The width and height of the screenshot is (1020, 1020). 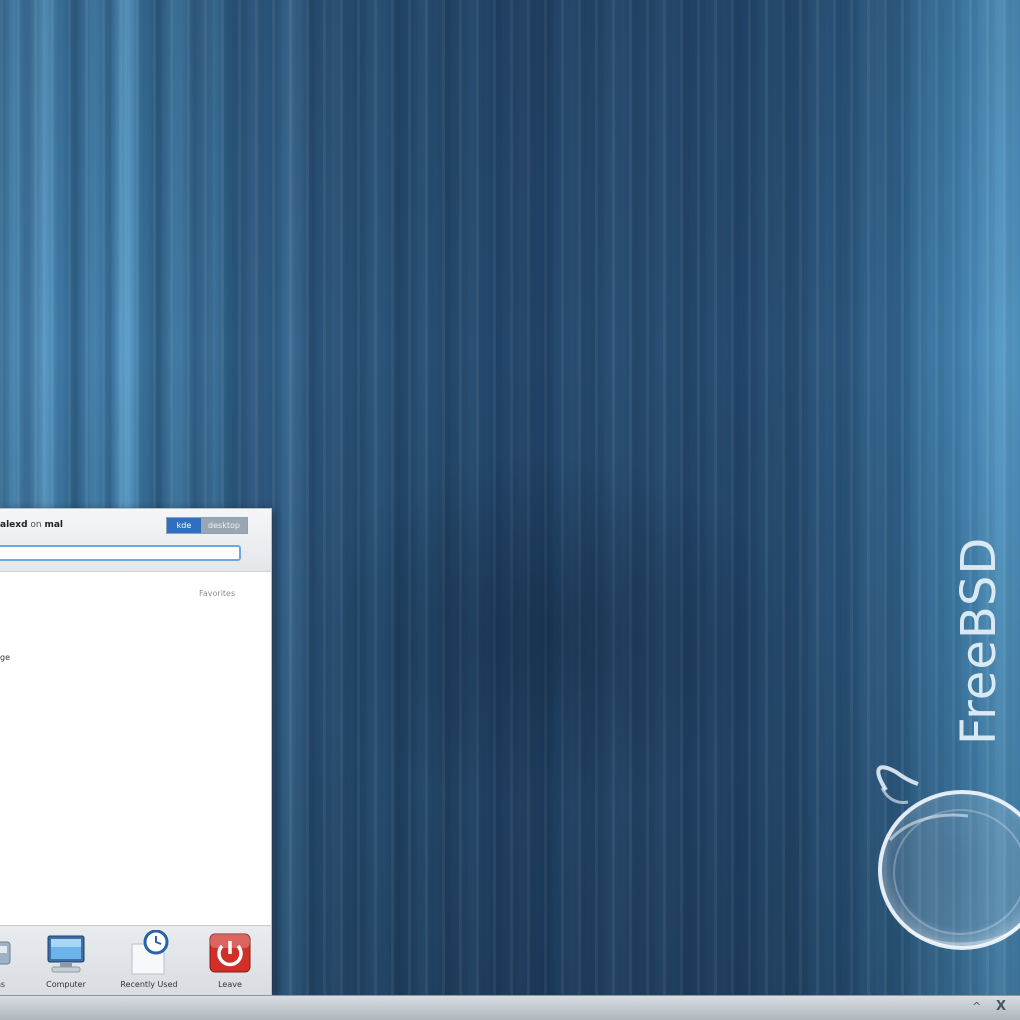 I want to click on tab-computer: Computer, so click(x=66, y=961).